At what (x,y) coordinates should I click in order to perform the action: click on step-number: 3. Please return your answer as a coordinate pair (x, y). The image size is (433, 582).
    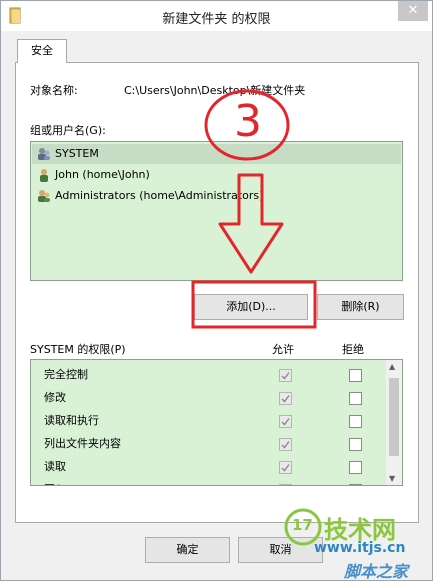
    Looking at the image, I should click on (248, 121).